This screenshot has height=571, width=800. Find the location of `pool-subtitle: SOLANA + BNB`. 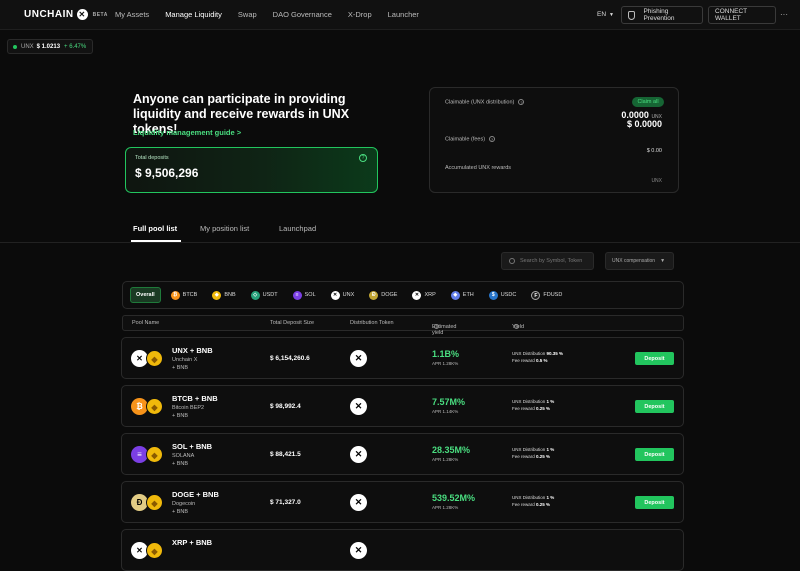

pool-subtitle: SOLANA + BNB is located at coordinates (183, 460).